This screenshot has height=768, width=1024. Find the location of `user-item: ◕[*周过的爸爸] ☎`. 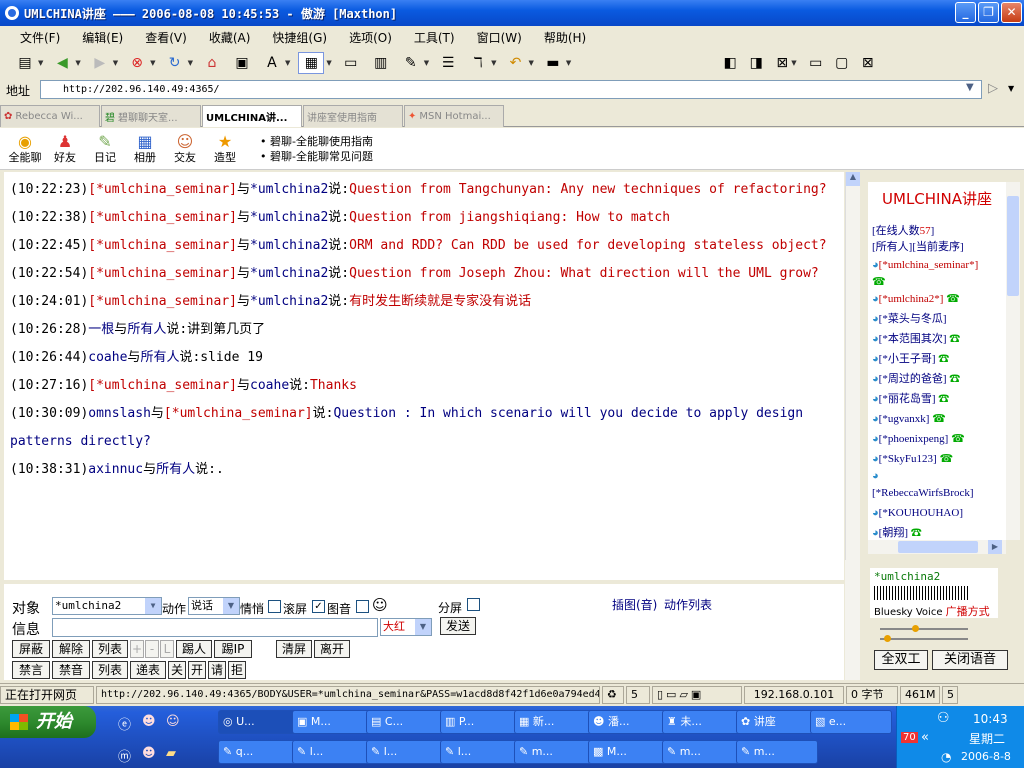

user-item: ◕[*周过的爸爸] ☎ is located at coordinates (937, 379).